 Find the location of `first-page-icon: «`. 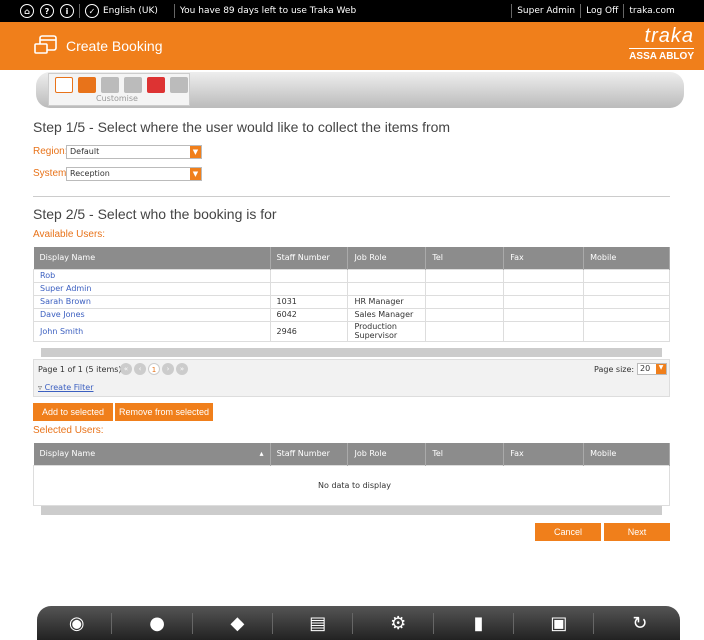

first-page-icon: « is located at coordinates (126, 369).